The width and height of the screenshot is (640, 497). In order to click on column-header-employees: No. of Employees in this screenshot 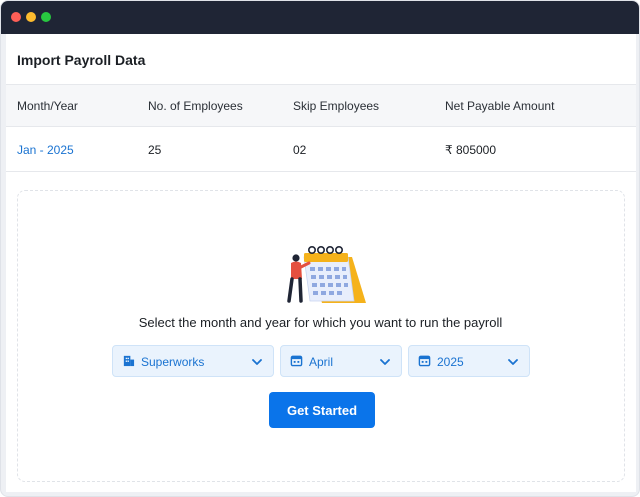, I will do `click(195, 106)`.